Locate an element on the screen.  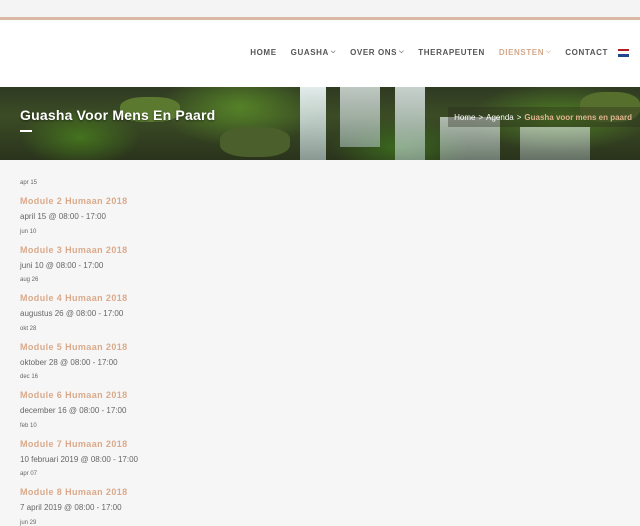
nav-guasha-label: GUASHA is located at coordinates (309, 52).